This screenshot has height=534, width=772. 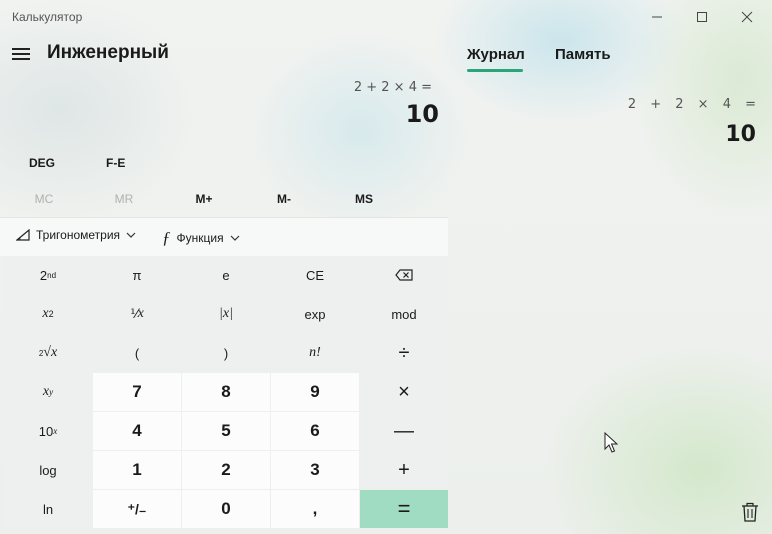 I want to click on close-icon, so click(x=747, y=17).